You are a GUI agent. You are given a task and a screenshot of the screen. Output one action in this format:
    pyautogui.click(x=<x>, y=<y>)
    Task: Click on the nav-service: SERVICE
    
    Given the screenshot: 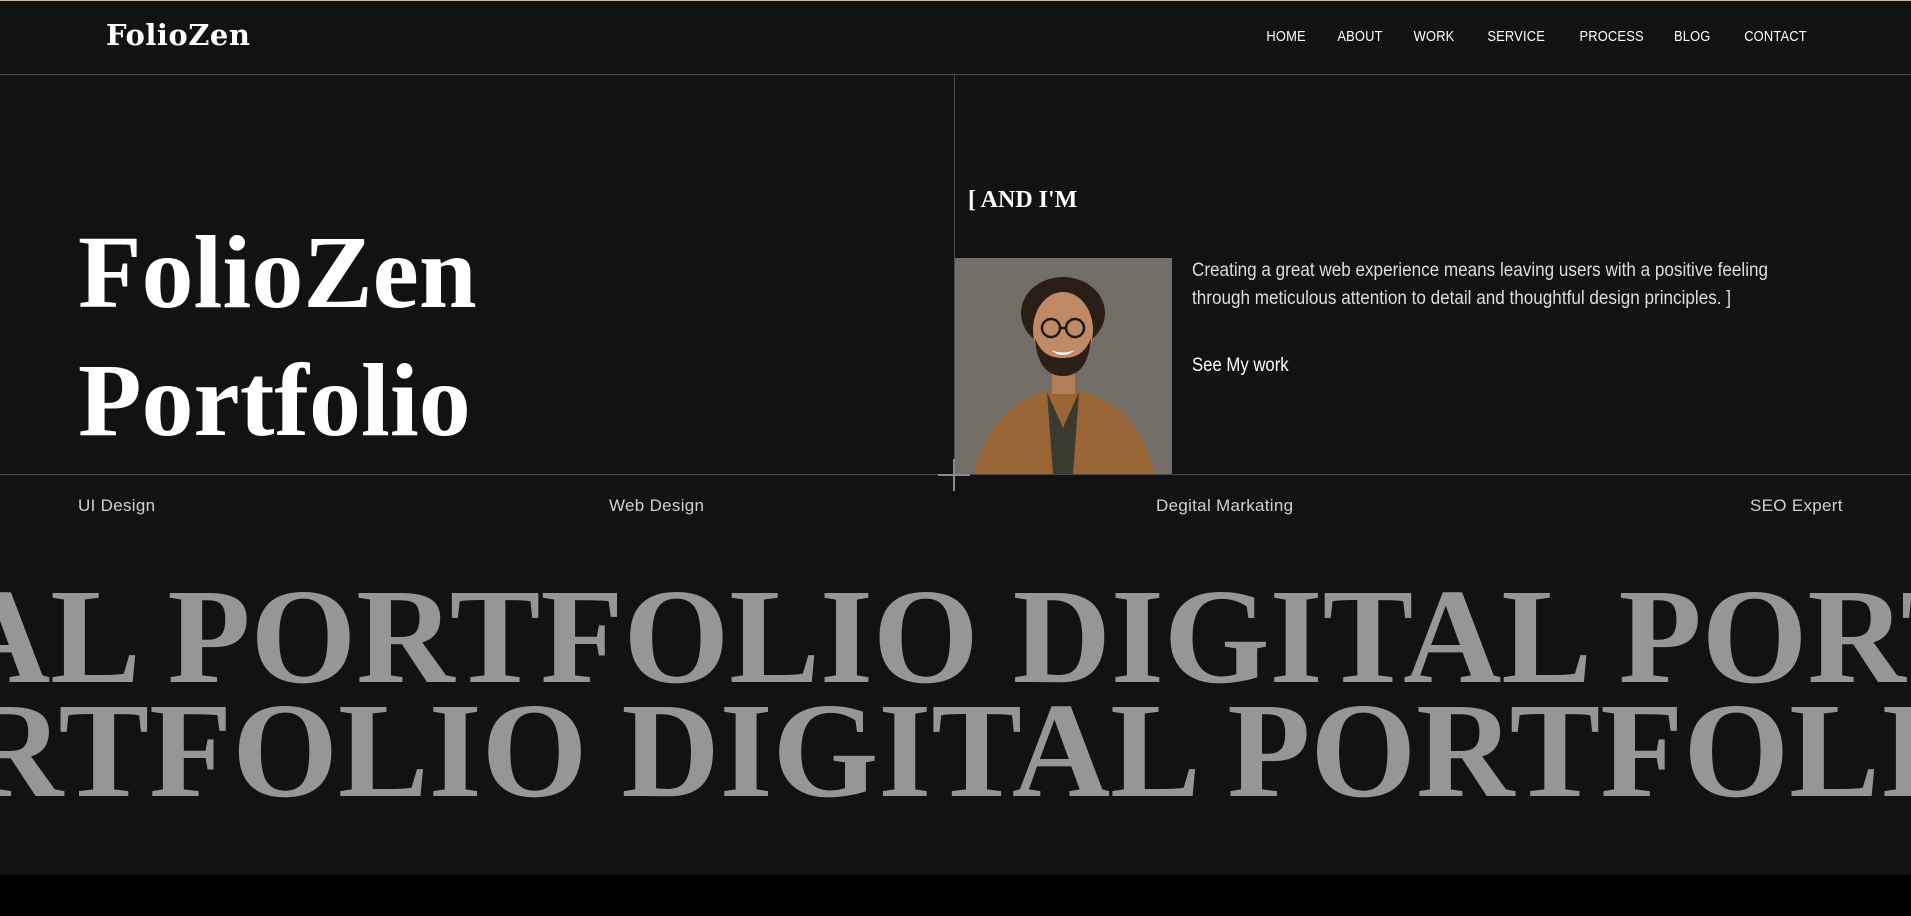 What is the action you would take?
    pyautogui.click(x=1516, y=36)
    